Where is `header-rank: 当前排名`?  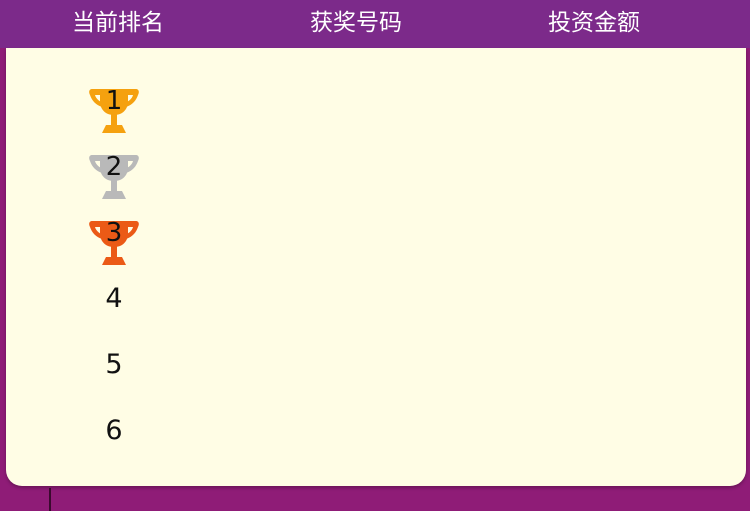 header-rank: 当前排名 is located at coordinates (118, 23).